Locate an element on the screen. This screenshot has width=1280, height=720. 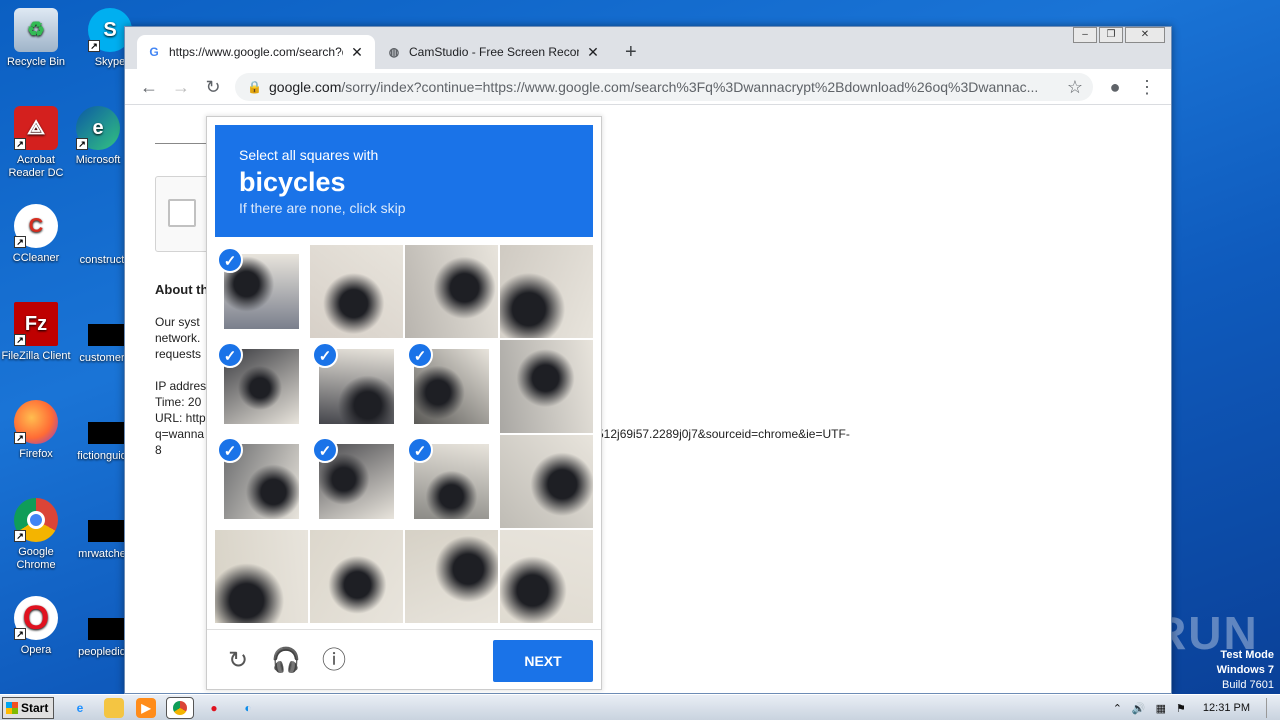
edge-taskbar-icon: ◐ is located at coordinates (248, 708).